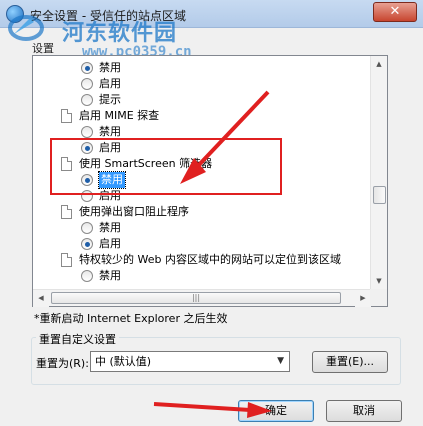  Describe the element at coordinates (232, 130) in the screenshot. I see `annotation-arrow-to-setting` at that location.